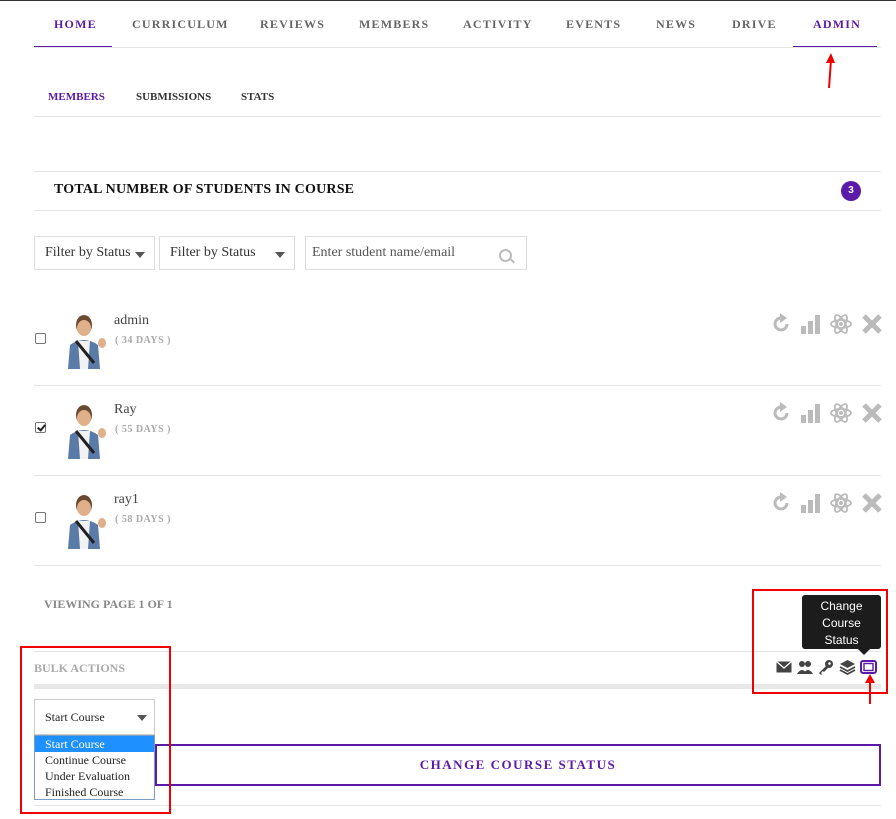  Describe the element at coordinates (498, 24) in the screenshot. I see `nav-activity: ACTIVITY` at that location.